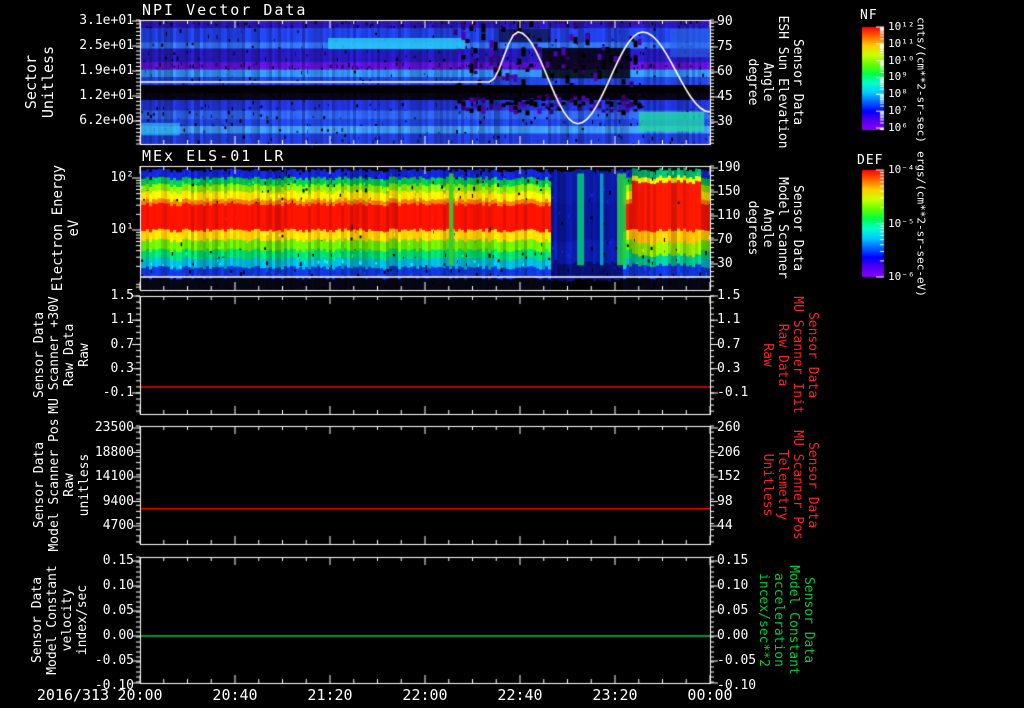 The width and height of the screenshot is (1024, 708). I want to click on tick-label: 6.2e+00, so click(106, 120).